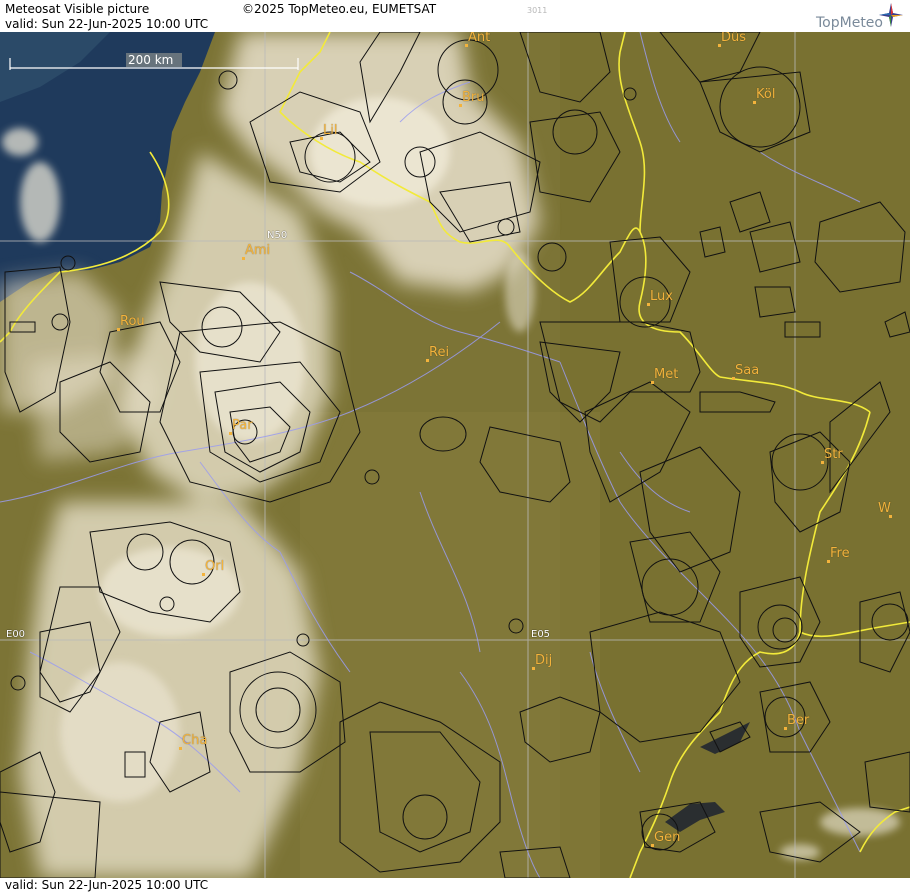  What do you see at coordinates (544, 660) in the screenshot?
I see `city-label-dij: Dij` at bounding box center [544, 660].